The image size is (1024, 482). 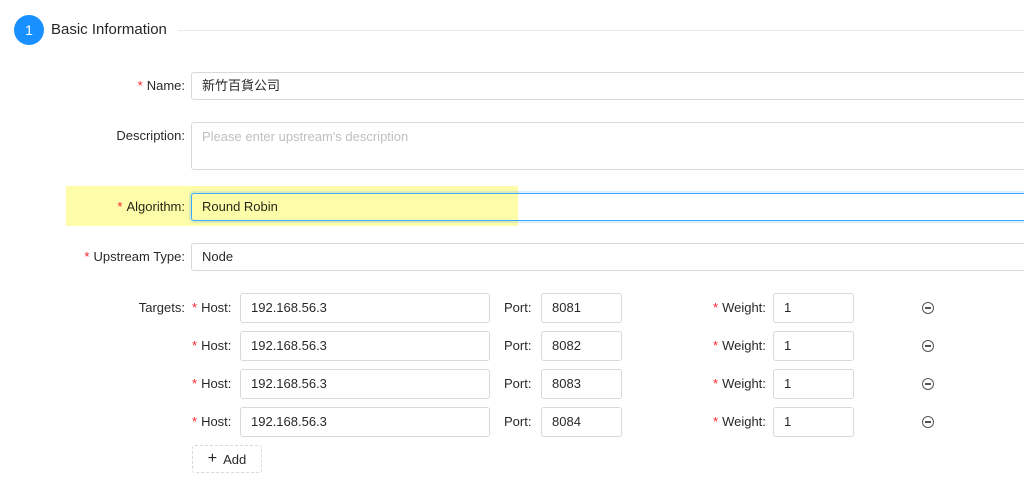 I want to click on step-divider, so click(x=601, y=30).